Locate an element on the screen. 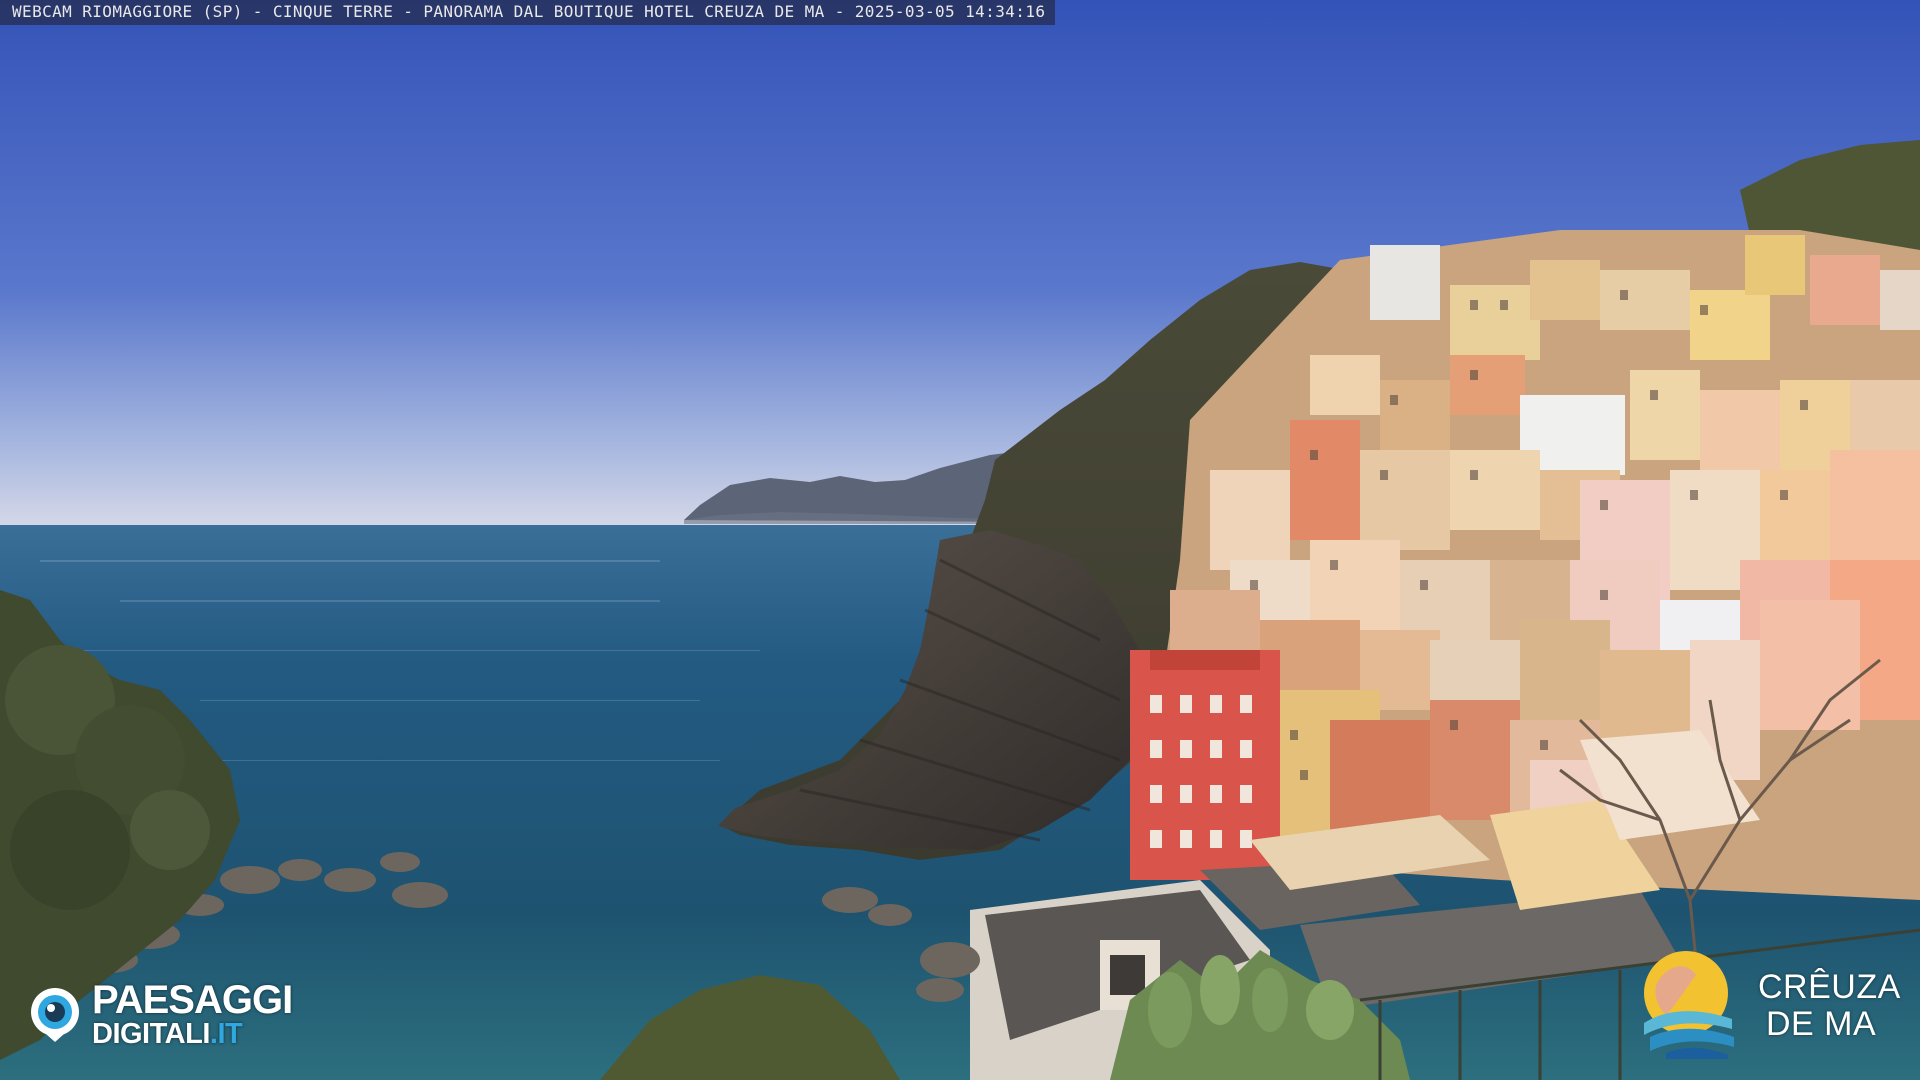 This screenshot has height=1080, width=1920. logo-text-digitali-main: DIGITALI is located at coordinates (151, 1034).